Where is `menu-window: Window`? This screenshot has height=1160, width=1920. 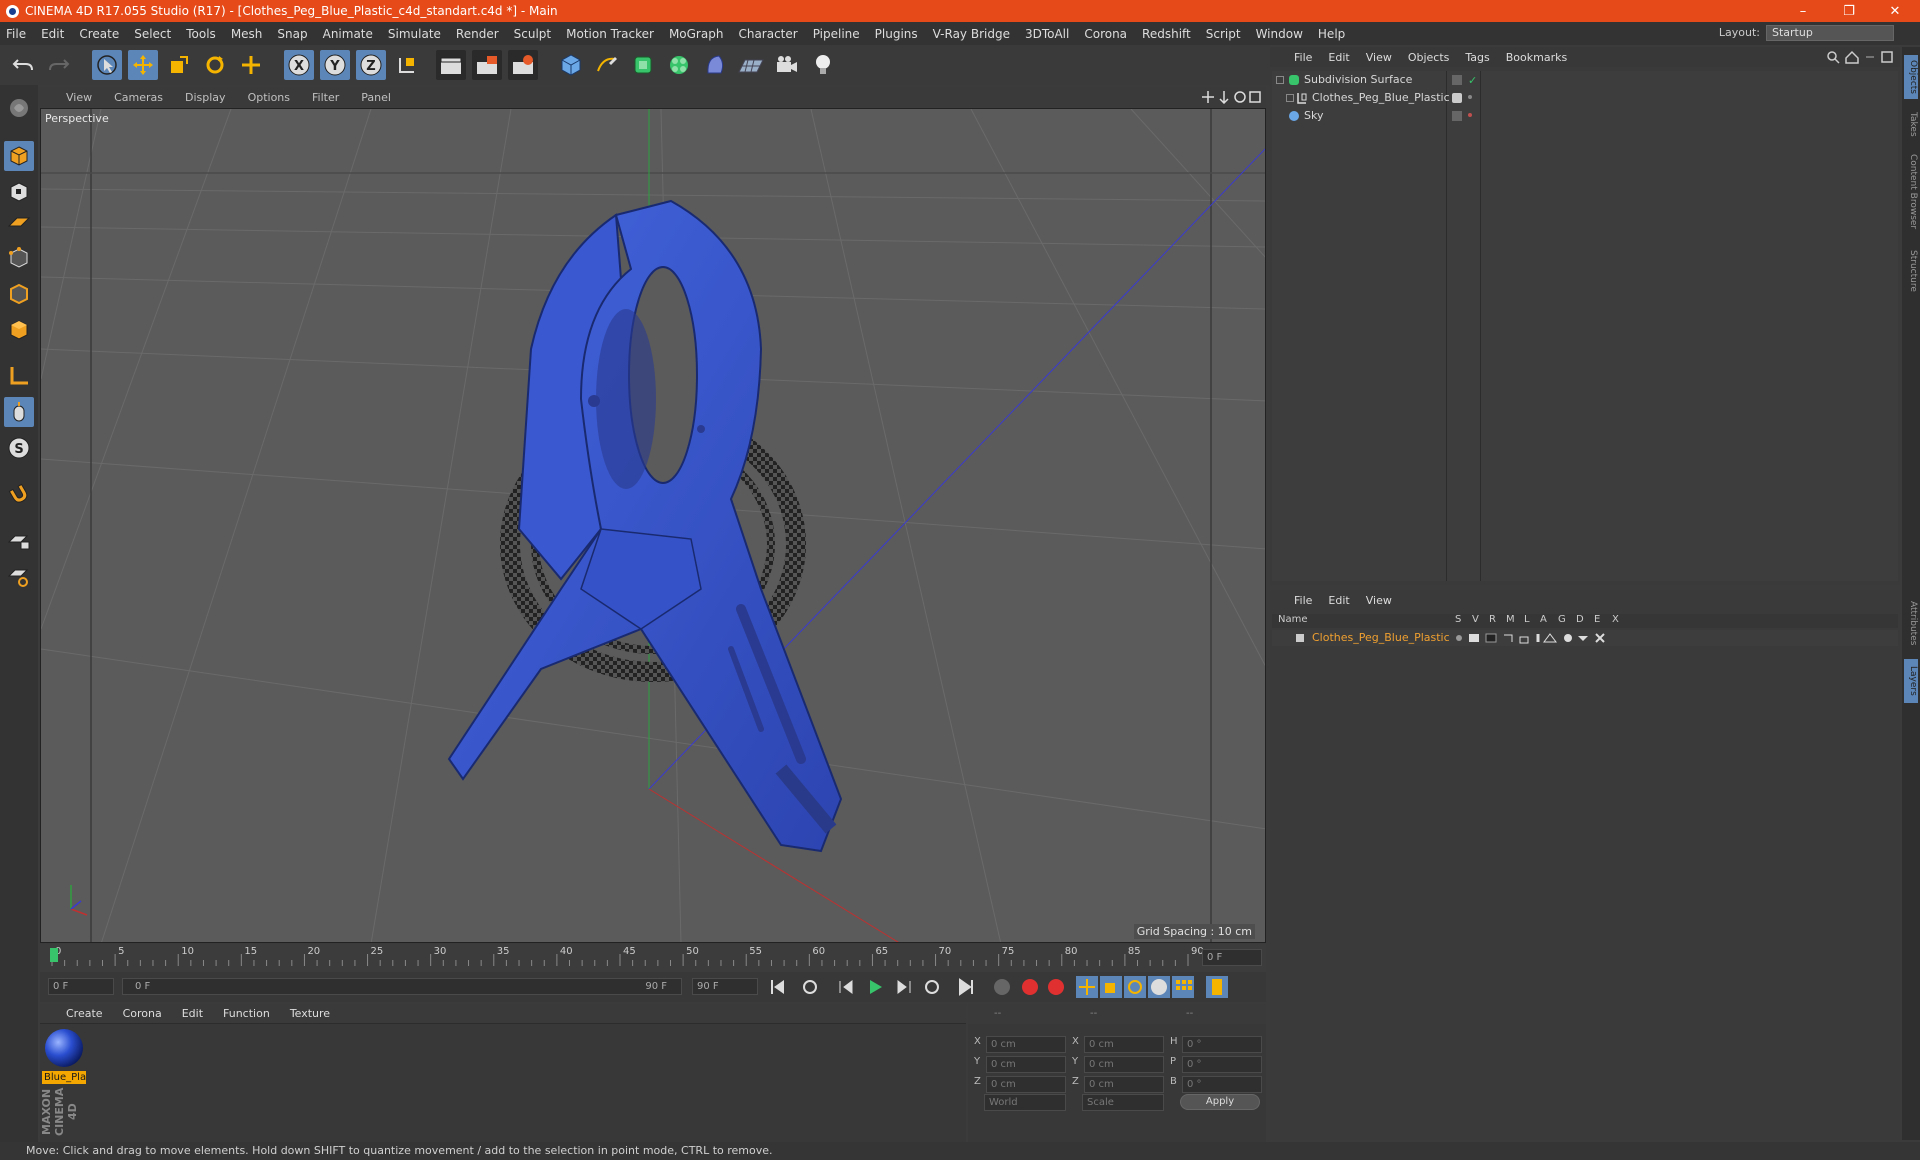
menu-window: Window is located at coordinates (1279, 34).